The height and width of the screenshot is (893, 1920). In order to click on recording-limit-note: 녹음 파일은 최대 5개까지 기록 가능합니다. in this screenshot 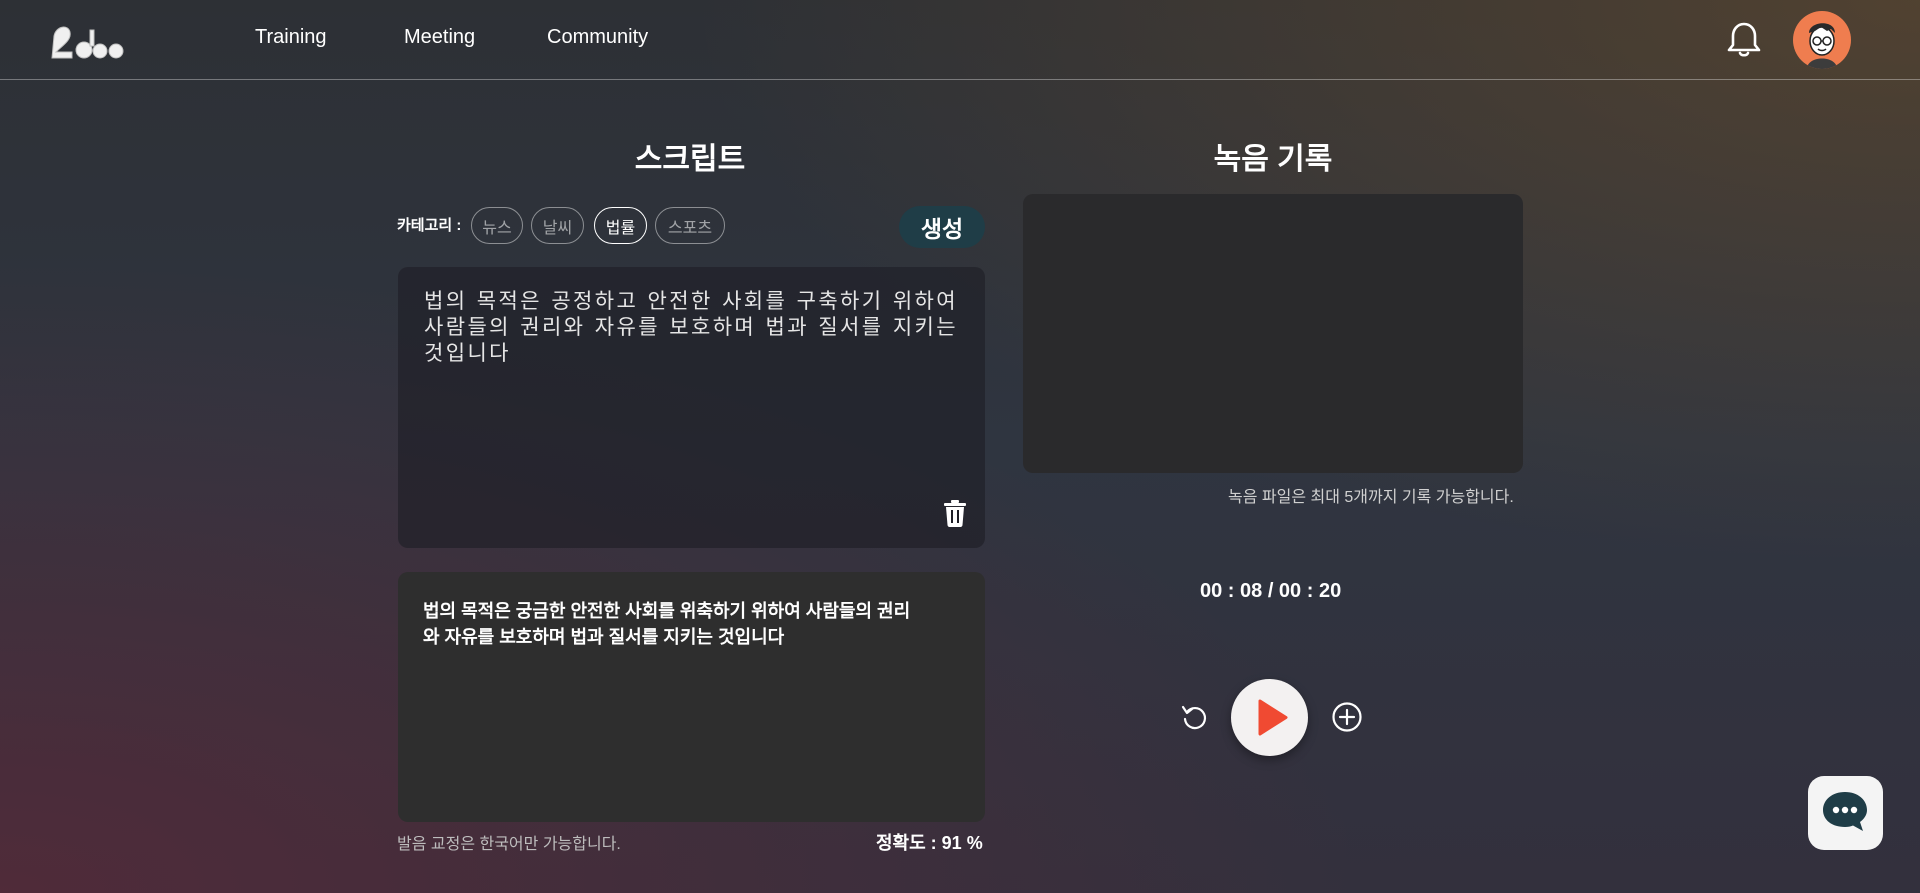, I will do `click(1371, 497)`.